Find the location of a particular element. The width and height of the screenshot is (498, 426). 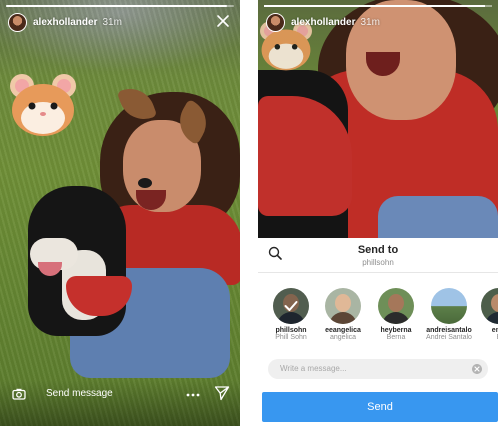

sheet-subtitle: phillsohn is located at coordinates (378, 262).